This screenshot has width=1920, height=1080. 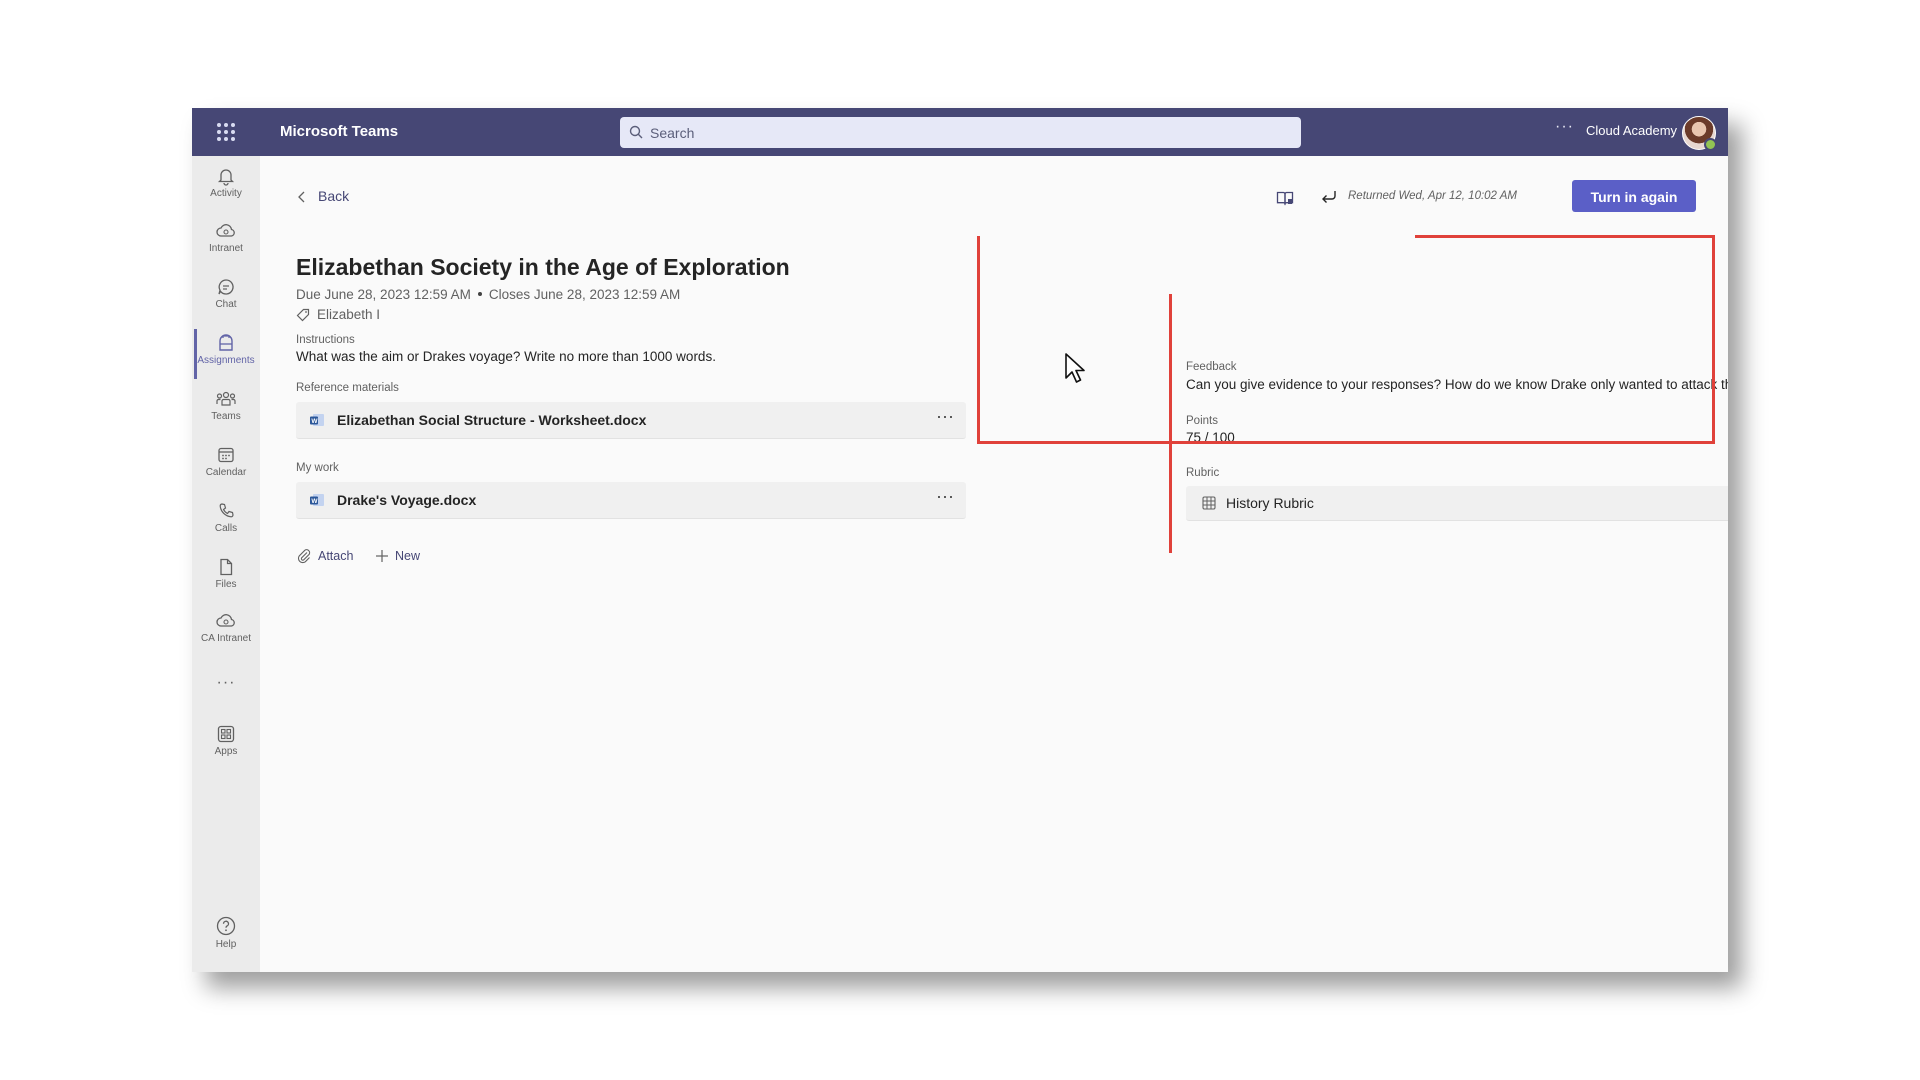 I want to click on highlight-right-edge, so click(x=1713, y=339).